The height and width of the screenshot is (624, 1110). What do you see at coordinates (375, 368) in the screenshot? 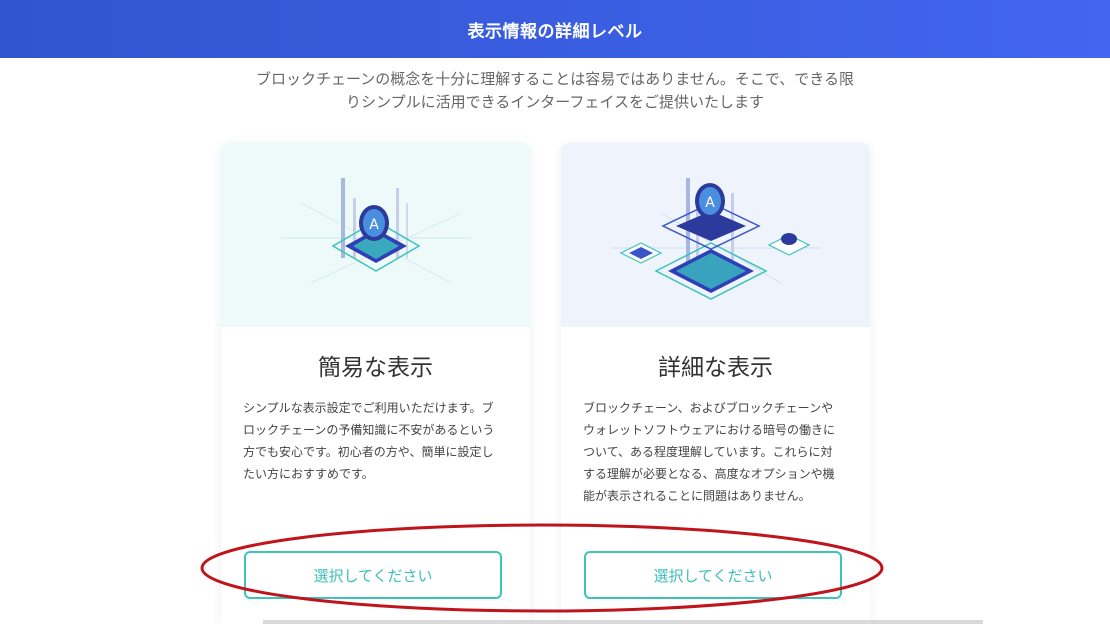
I see `card-title: 簡易な表示` at bounding box center [375, 368].